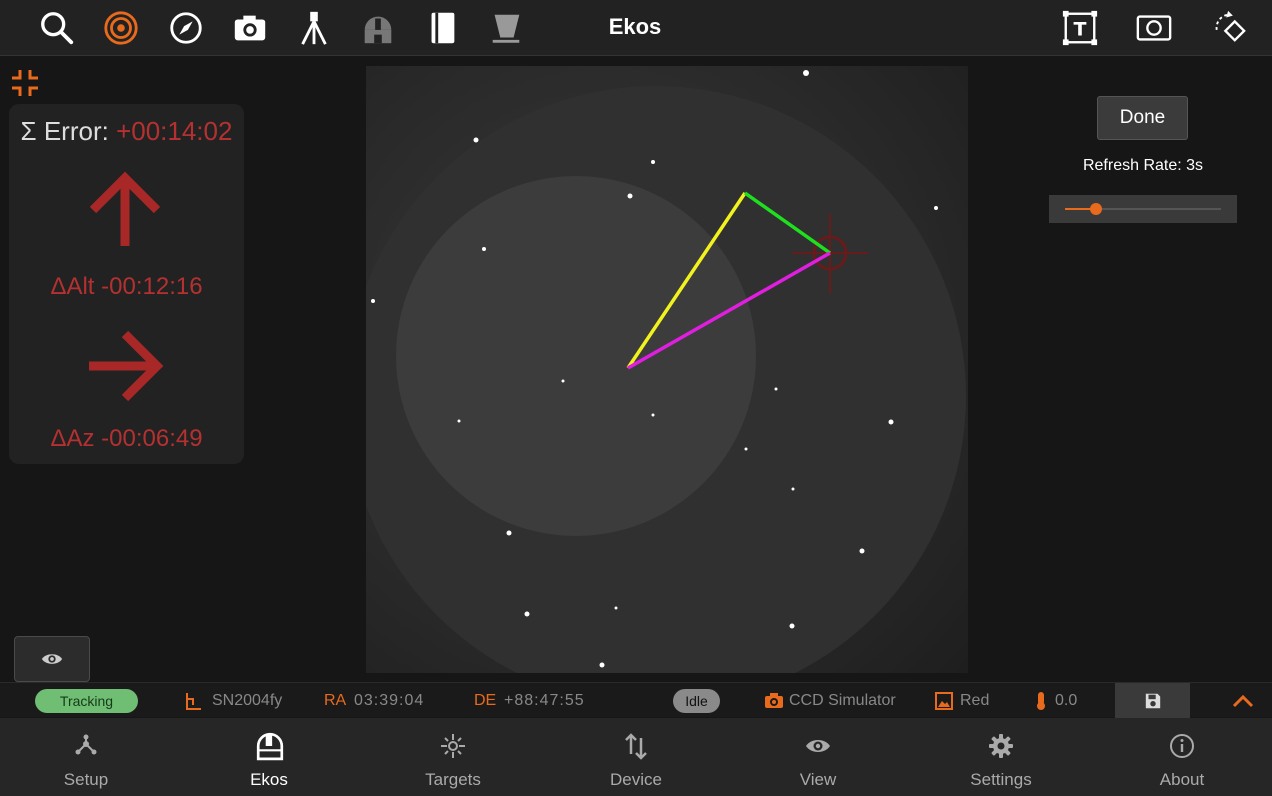  Describe the element at coordinates (186, 28) in the screenshot. I see `compass-icon` at that location.